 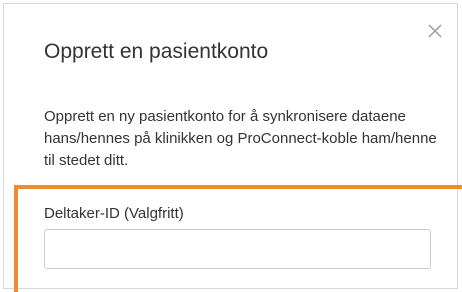 I want to click on participant-id-label: Deltaker-ID (Valgfritt), so click(x=114, y=213).